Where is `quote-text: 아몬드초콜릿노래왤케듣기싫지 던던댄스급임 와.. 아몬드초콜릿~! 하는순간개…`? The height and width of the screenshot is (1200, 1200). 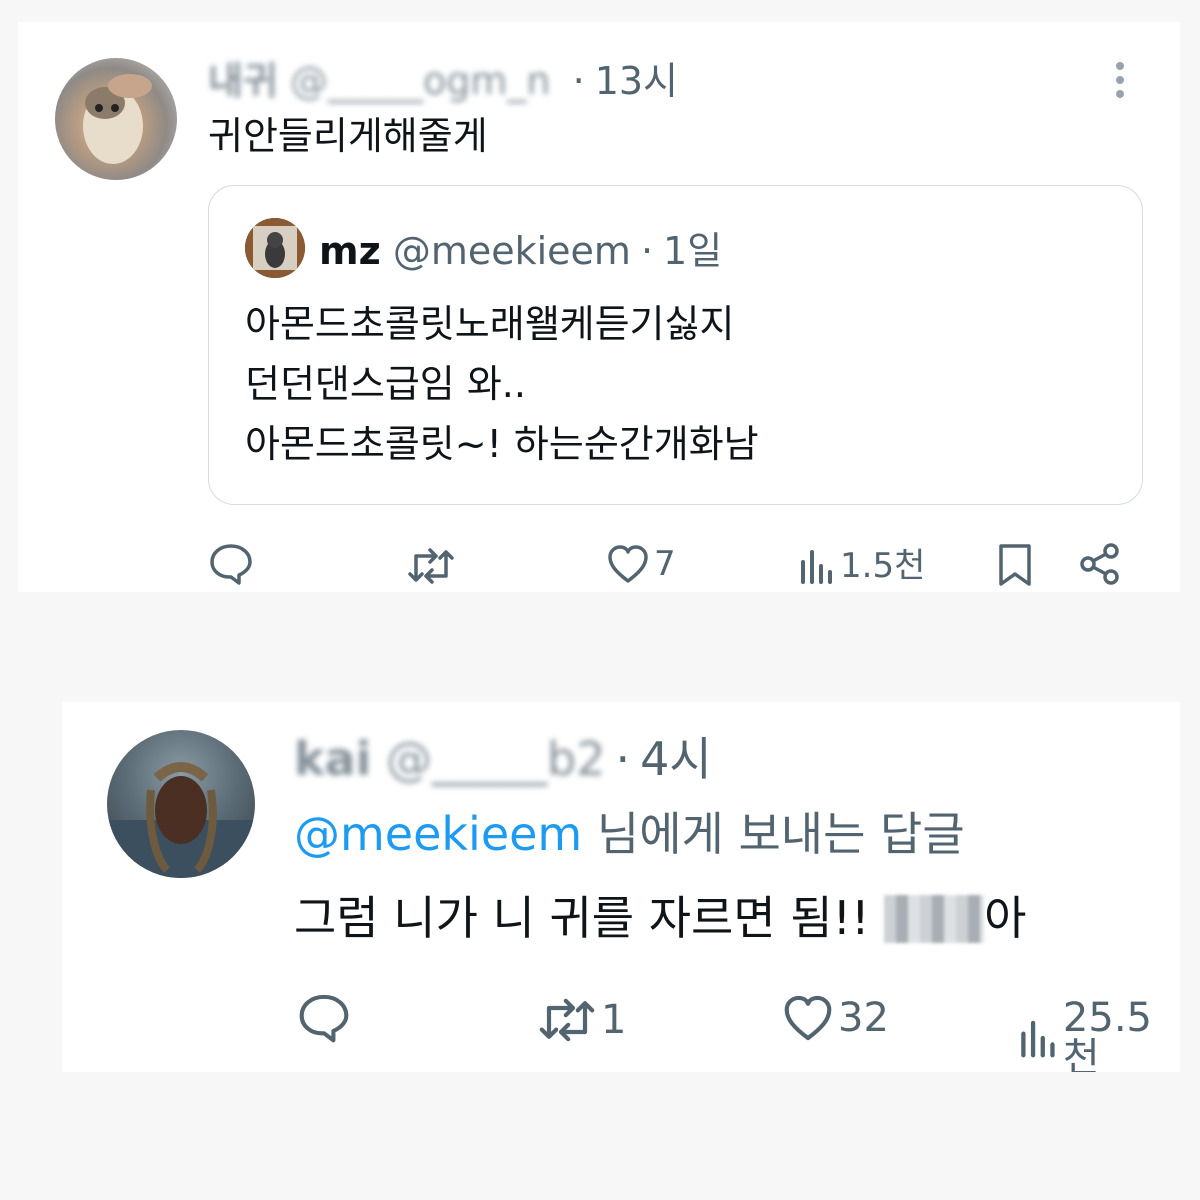 quote-text: 아몬드초콜릿노래왤케듣기싫지 던던댄스급임 와.. 아몬드초콜릿~! 하는순간개… is located at coordinates (502, 384).